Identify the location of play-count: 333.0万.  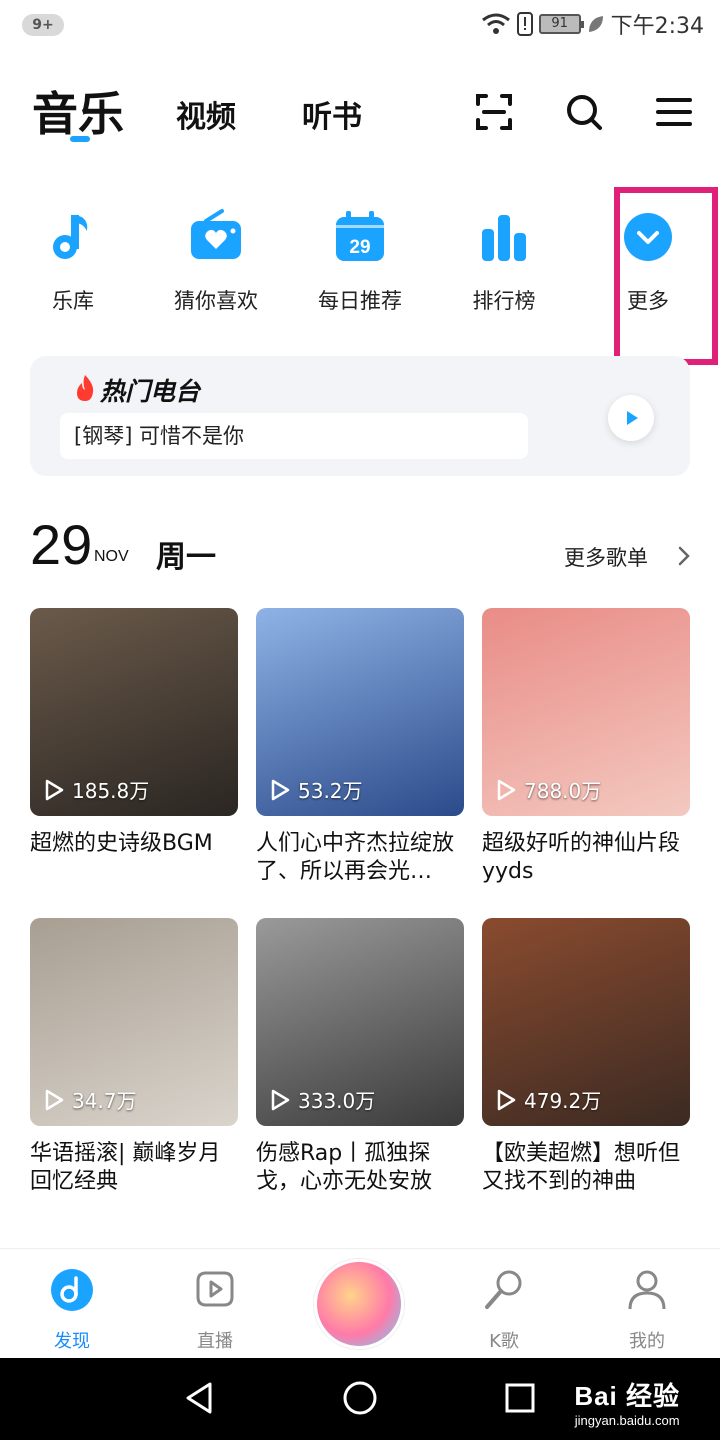
(322, 1099).